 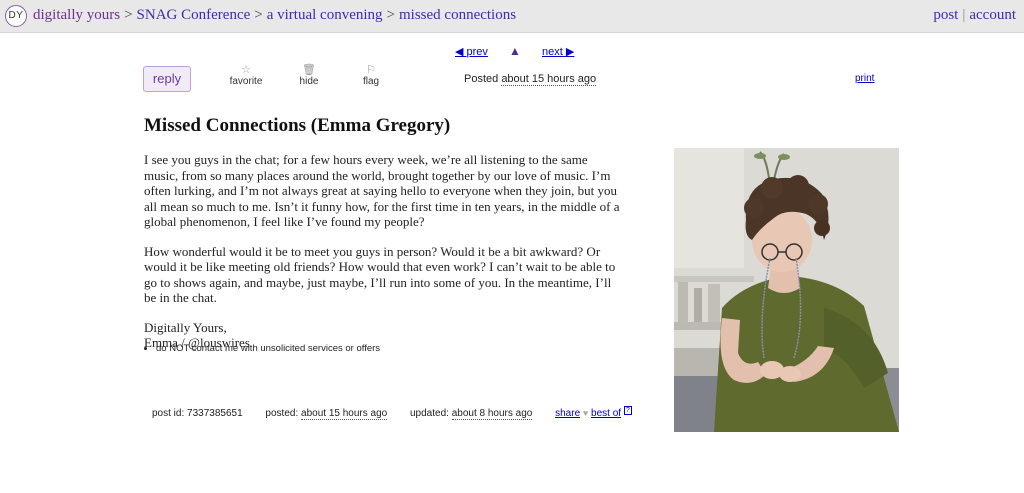 I want to click on flag-icon: ⚐, so click(x=371, y=70).